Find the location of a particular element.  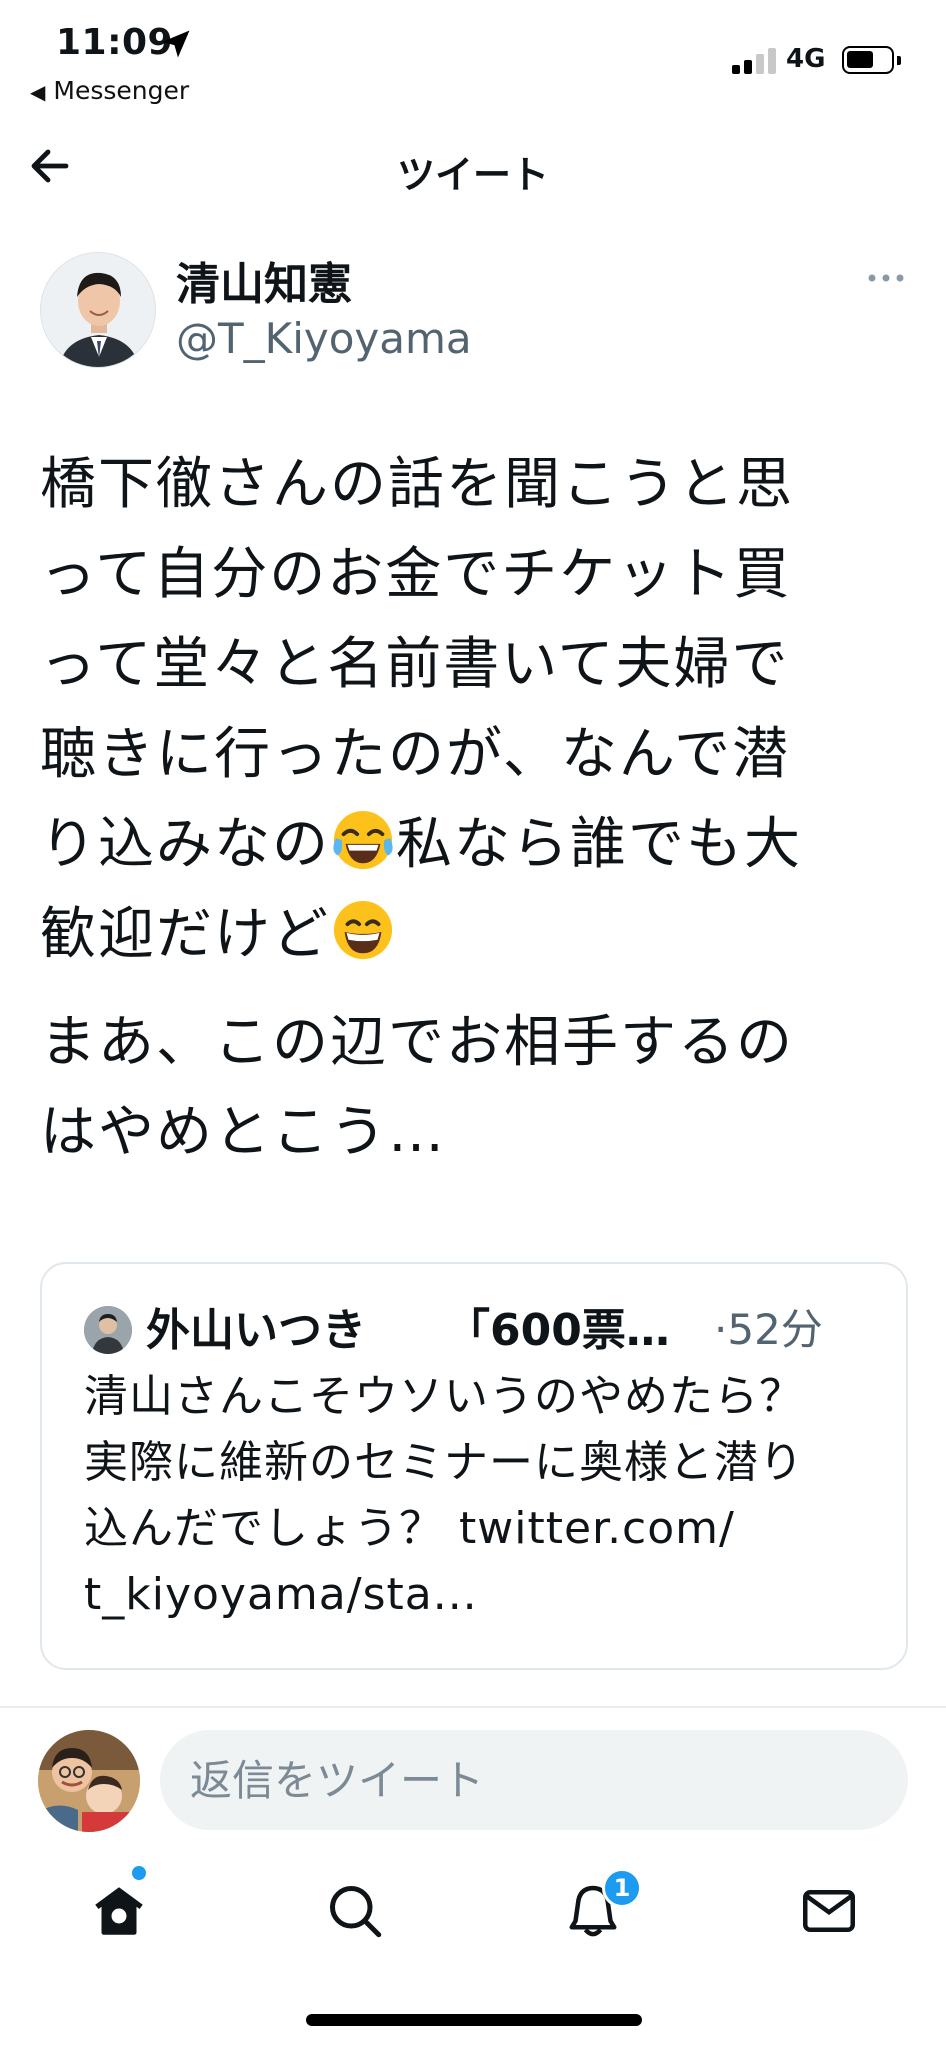

tweet-line: まあ、この辺でお相手するの is located at coordinates (417, 1042).